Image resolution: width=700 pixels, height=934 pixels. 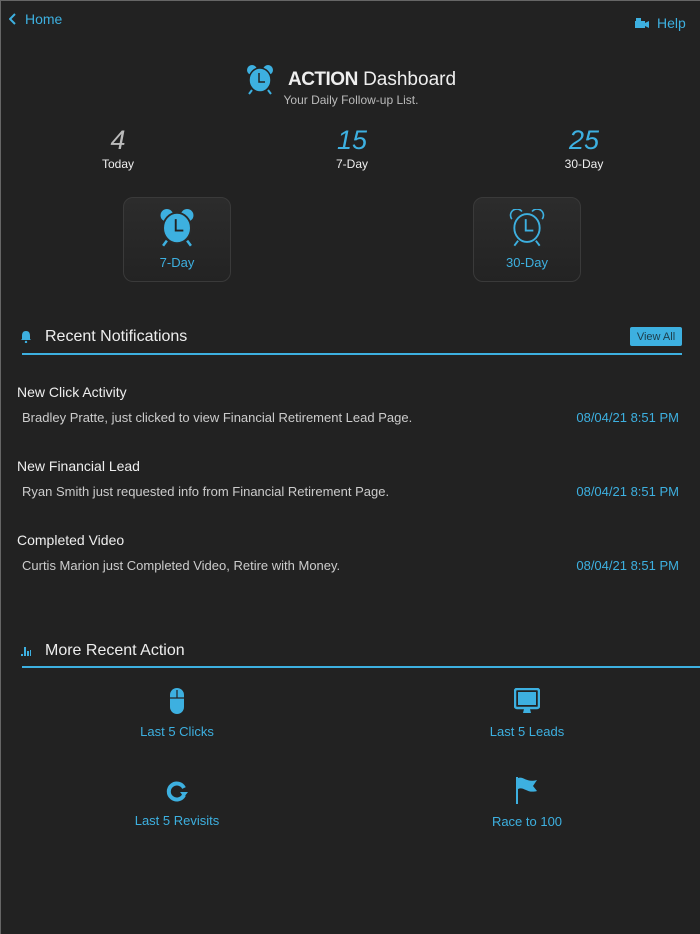 I want to click on action-label: Race to 100, so click(x=527, y=821).